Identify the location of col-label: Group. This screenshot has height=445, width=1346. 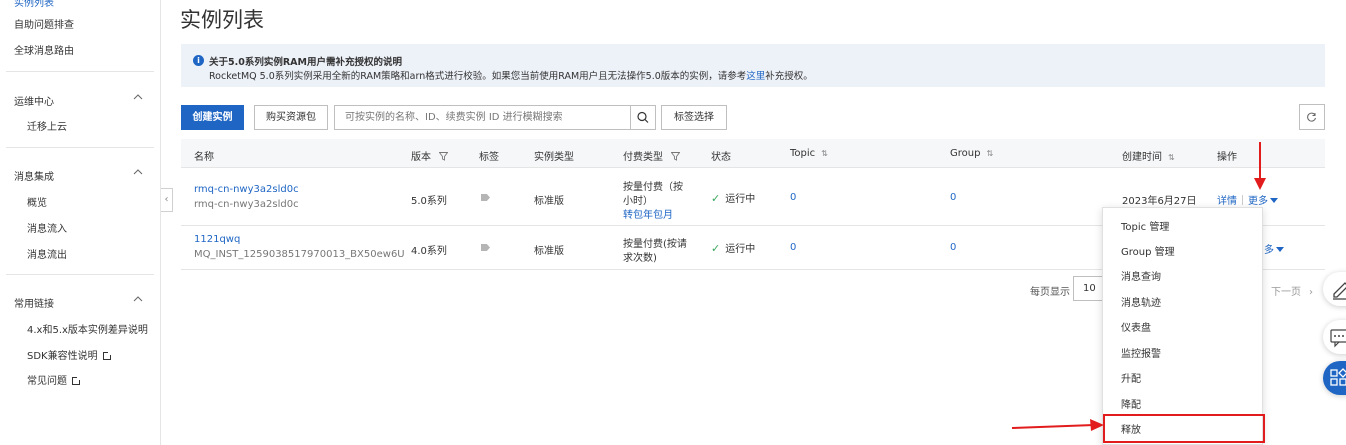
(965, 153).